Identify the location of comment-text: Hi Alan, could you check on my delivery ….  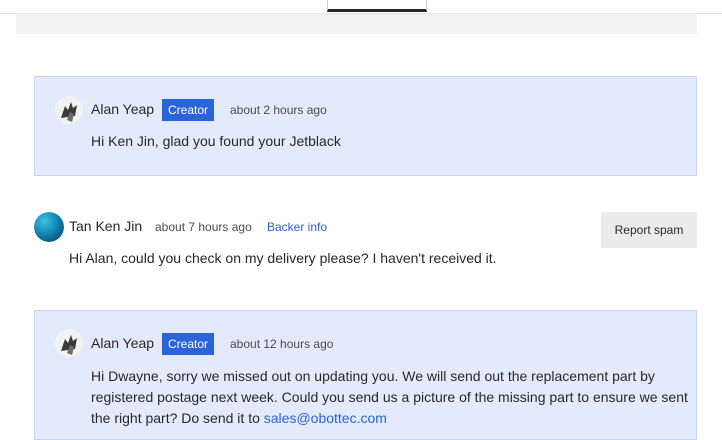
(283, 258).